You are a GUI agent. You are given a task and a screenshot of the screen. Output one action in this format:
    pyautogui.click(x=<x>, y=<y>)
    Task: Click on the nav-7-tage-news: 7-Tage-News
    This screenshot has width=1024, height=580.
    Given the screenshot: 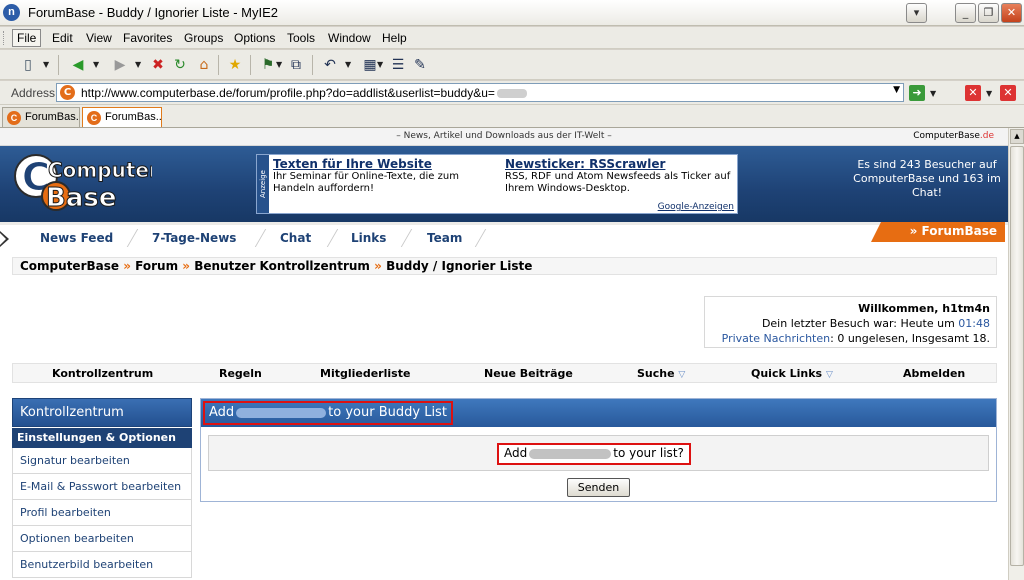 What is the action you would take?
    pyautogui.click(x=194, y=238)
    